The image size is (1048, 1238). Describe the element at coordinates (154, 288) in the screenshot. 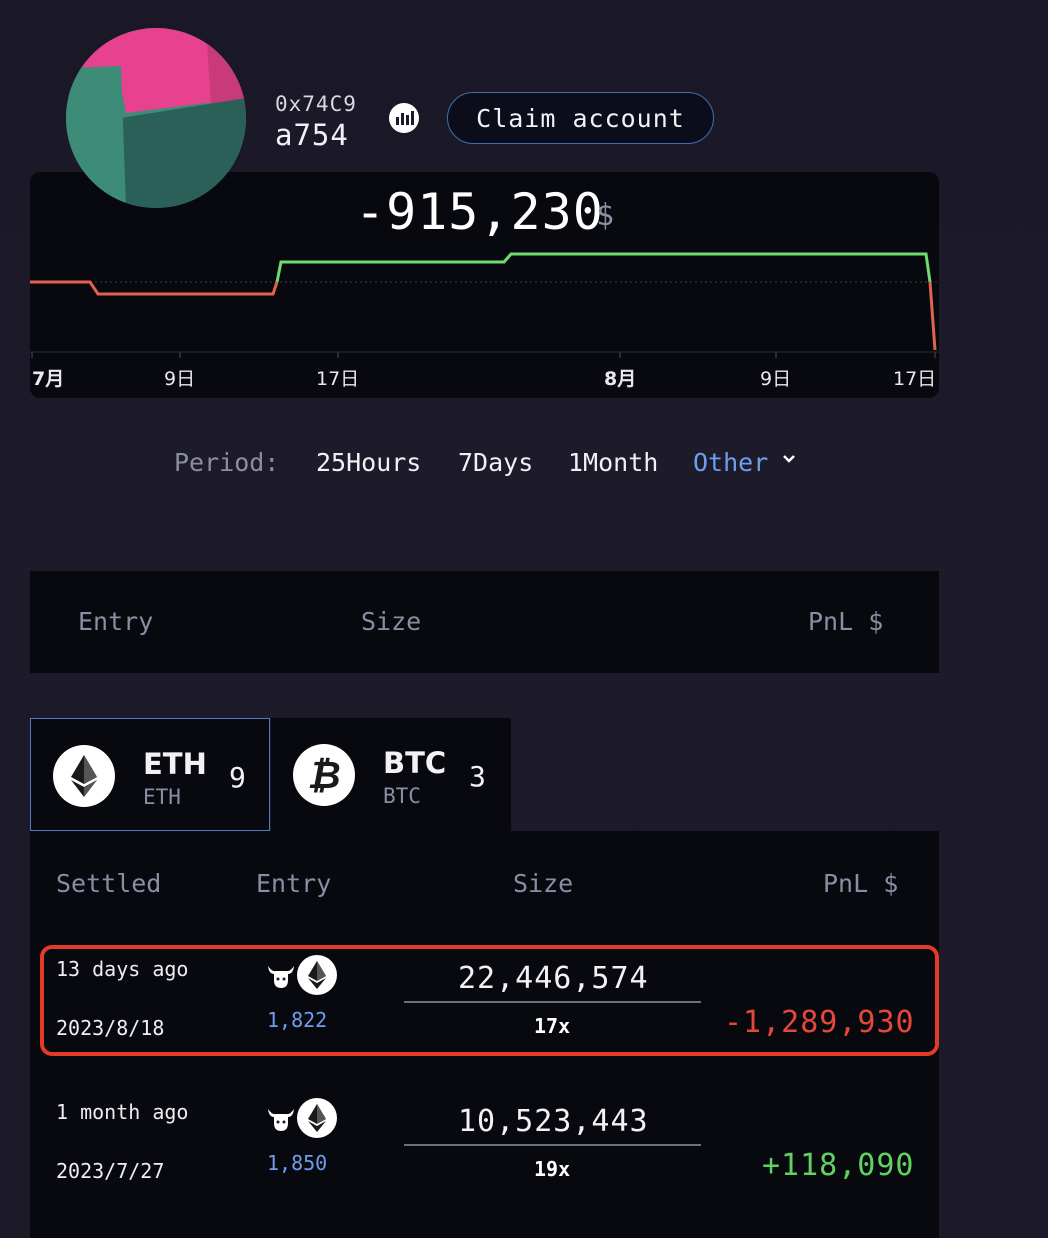

I see `line-segment-negative` at that location.